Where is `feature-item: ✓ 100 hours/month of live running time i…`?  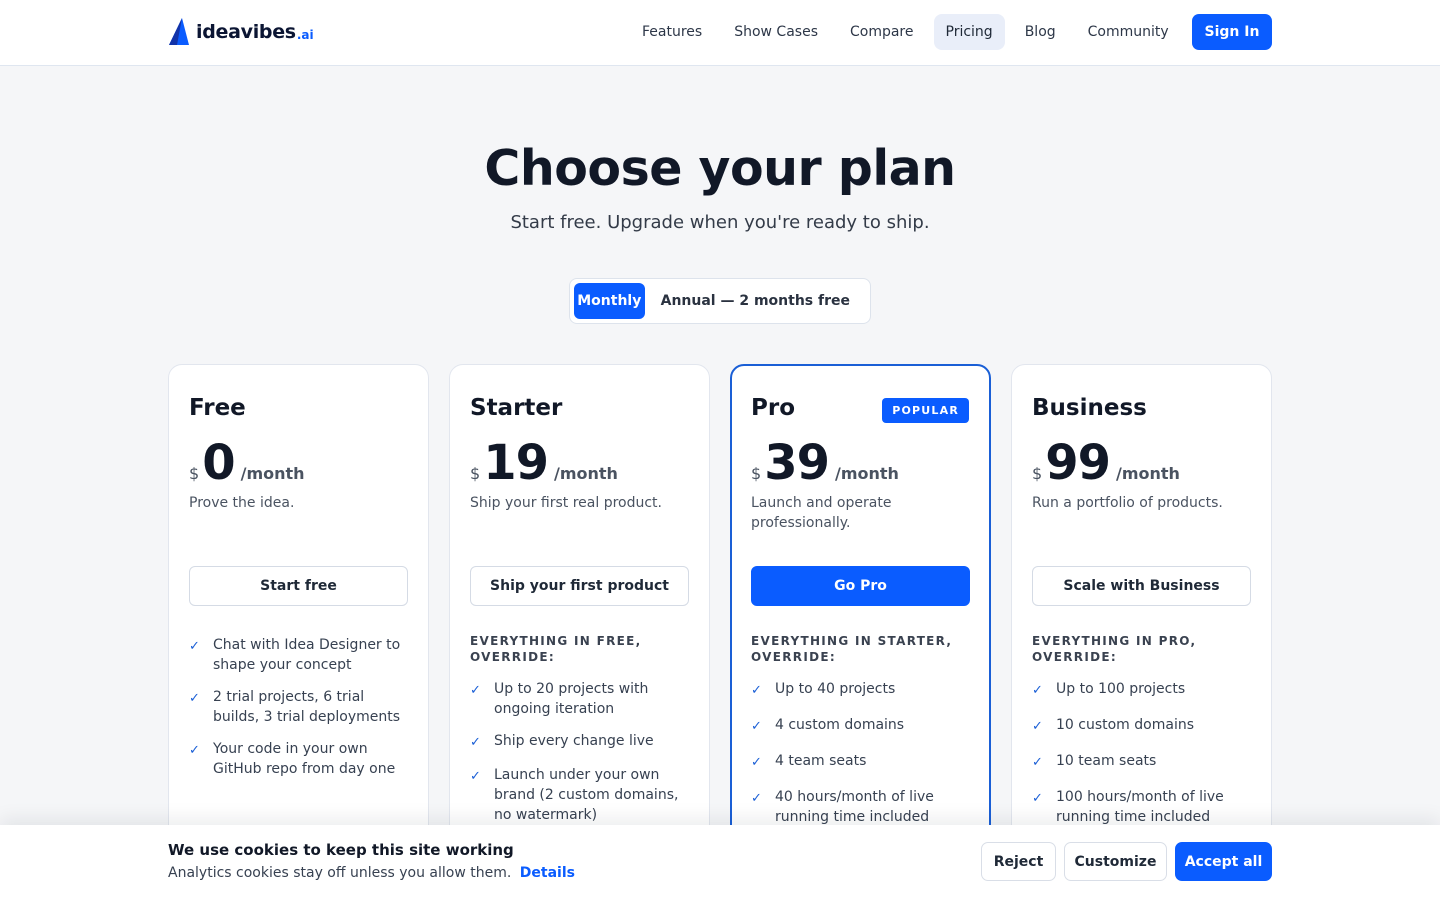 feature-item: ✓ 100 hours/month of live running time i… is located at coordinates (1143, 807).